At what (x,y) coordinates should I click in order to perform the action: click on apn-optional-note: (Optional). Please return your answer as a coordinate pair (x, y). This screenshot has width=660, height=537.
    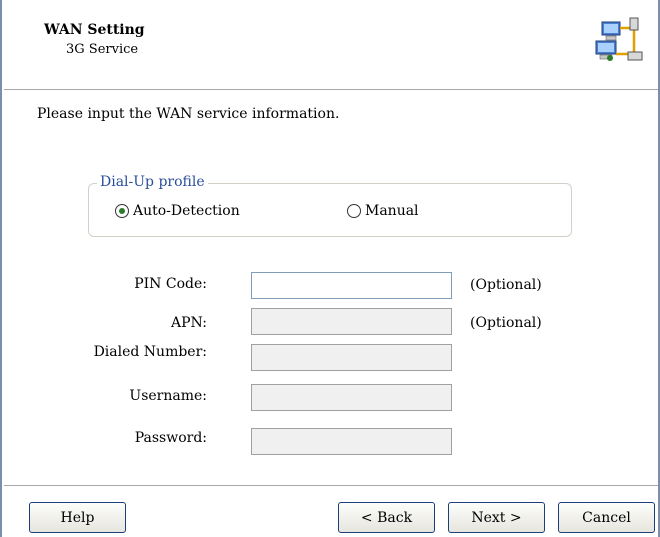
    Looking at the image, I should click on (506, 323).